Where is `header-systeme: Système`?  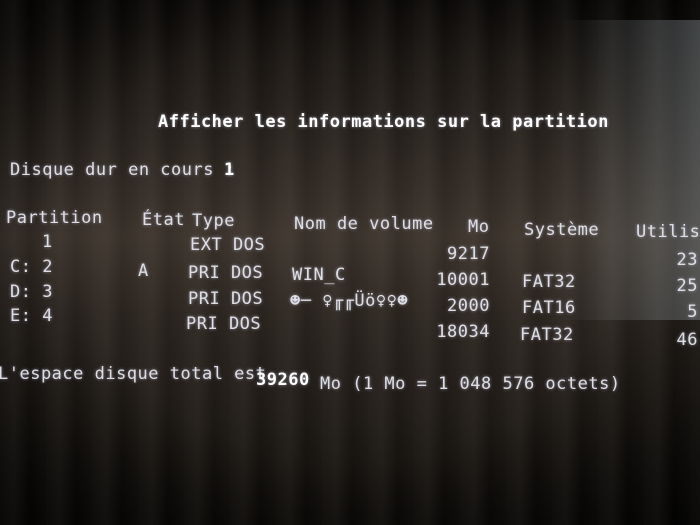 header-systeme: Système is located at coordinates (562, 230).